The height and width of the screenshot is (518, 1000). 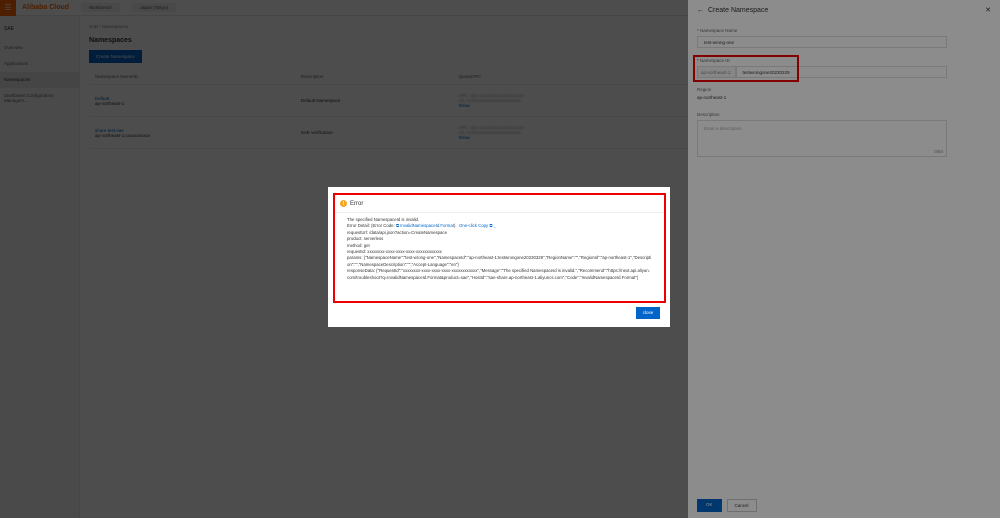 I want to click on paren: ), so click(x=454, y=226).